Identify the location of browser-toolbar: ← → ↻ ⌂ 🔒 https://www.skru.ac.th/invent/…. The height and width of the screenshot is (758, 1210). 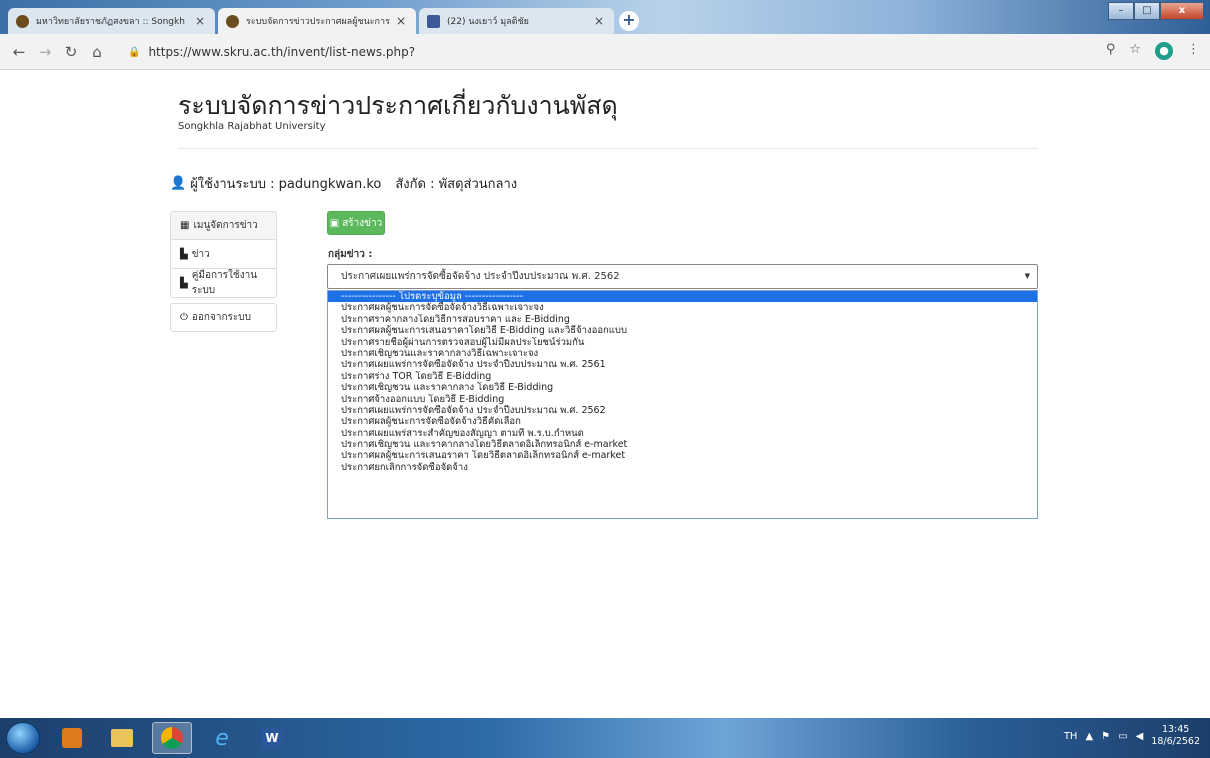
(605, 52).